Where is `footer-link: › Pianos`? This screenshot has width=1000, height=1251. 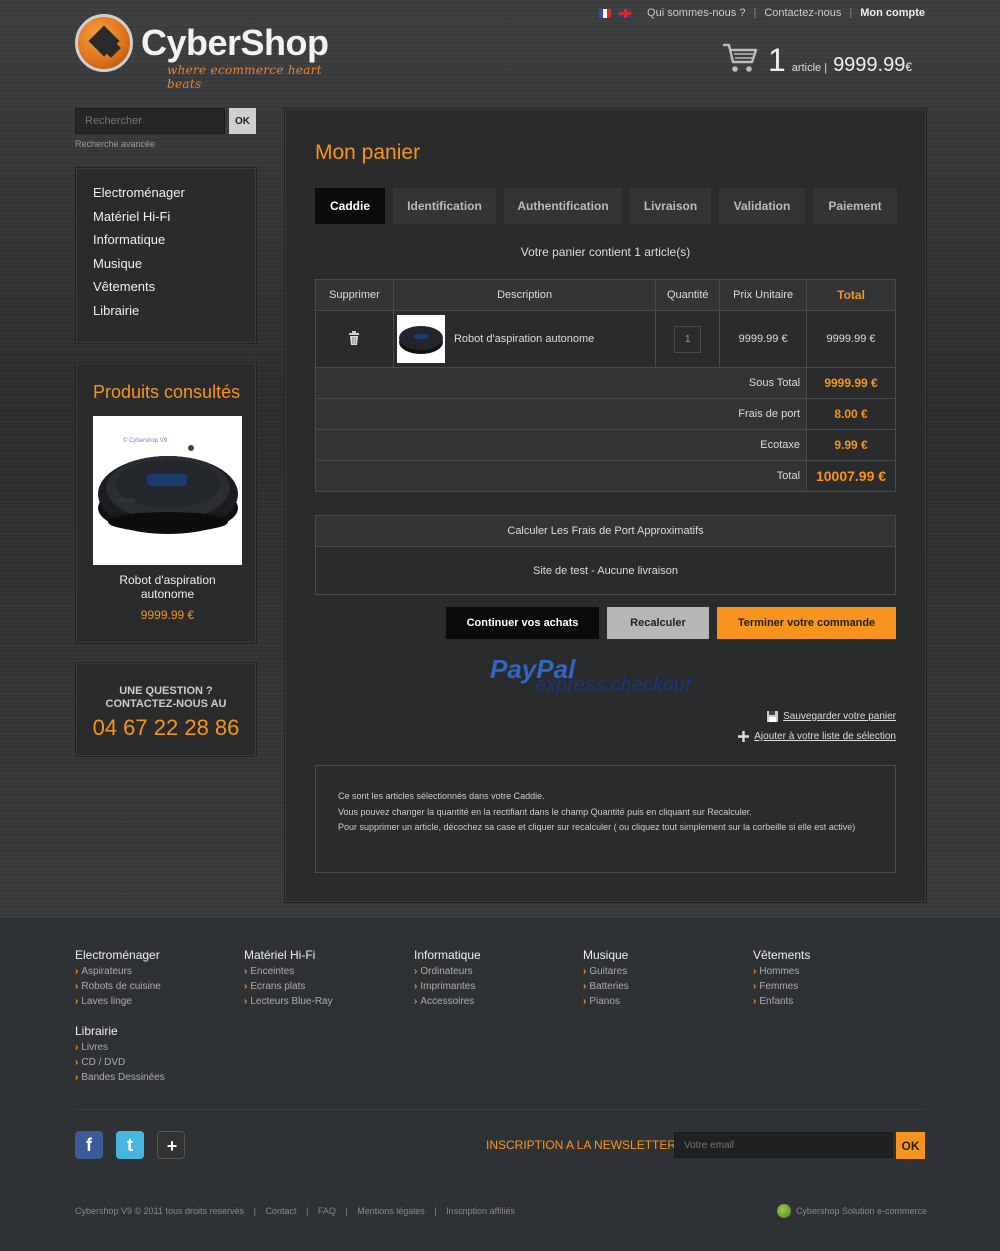
footer-link: › Pianos is located at coordinates (663, 1003).